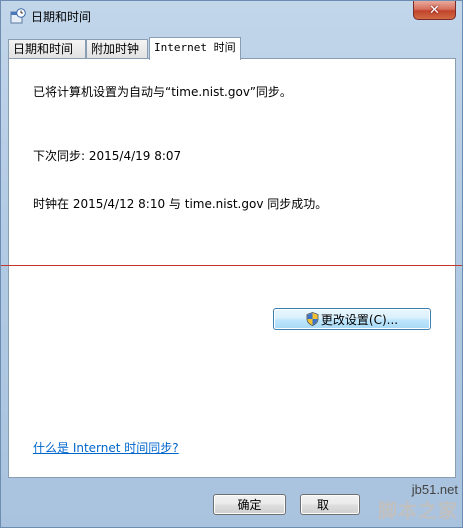 The height and width of the screenshot is (528, 463). Describe the element at coordinates (106, 447) in the screenshot. I see `internet-time-help-link: 什么是 Internet 时间同步?` at that location.